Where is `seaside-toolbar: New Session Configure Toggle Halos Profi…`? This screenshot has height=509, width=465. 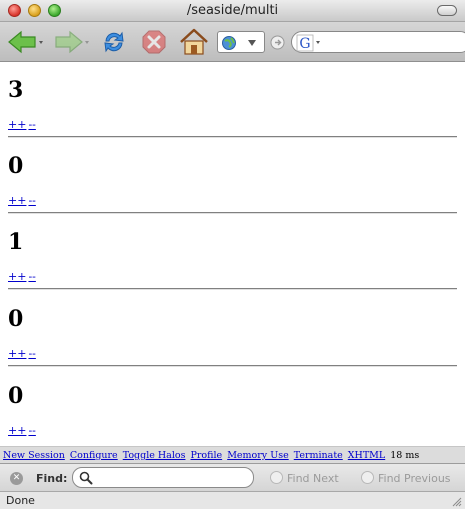 seaside-toolbar: New Session Configure Toggle Halos Profi… is located at coordinates (232, 454).